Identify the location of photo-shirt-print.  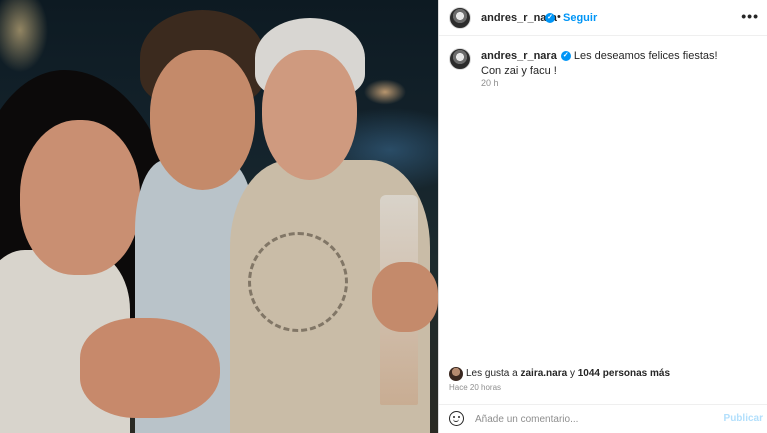
(298, 282).